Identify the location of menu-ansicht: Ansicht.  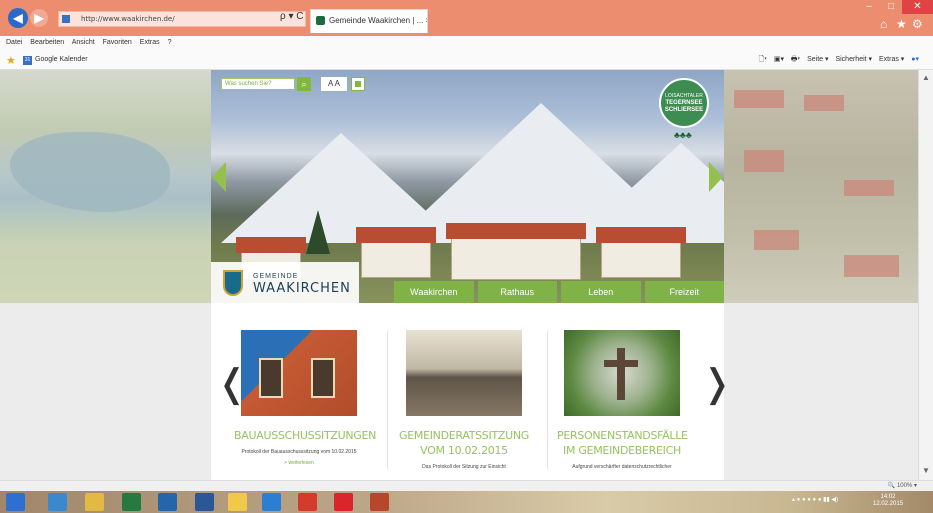
(83, 42).